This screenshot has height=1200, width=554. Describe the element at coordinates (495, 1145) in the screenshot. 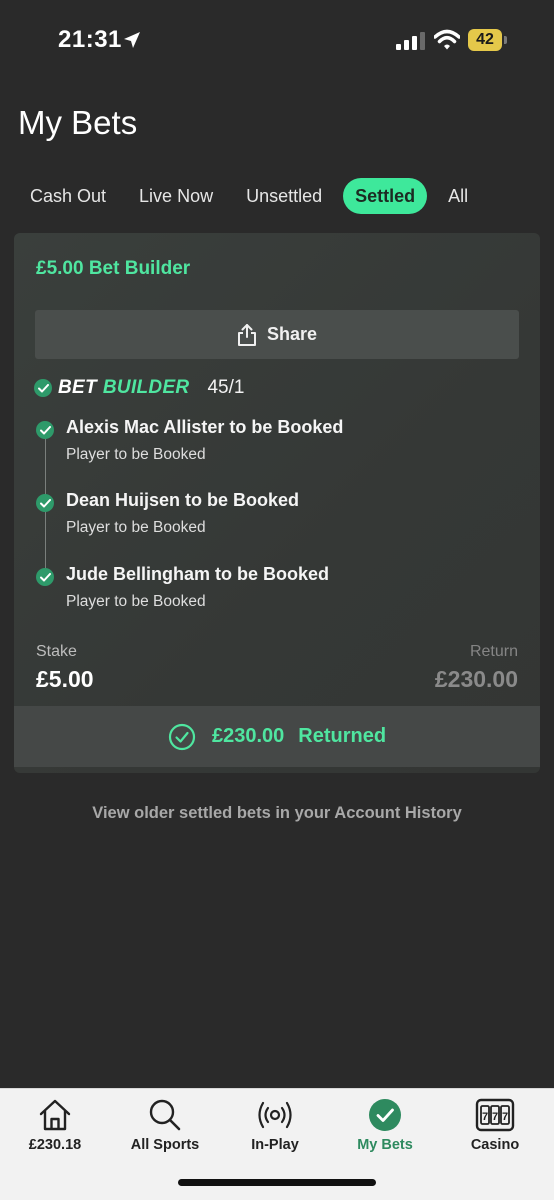

I see `nav-casino-label: Casino` at that location.